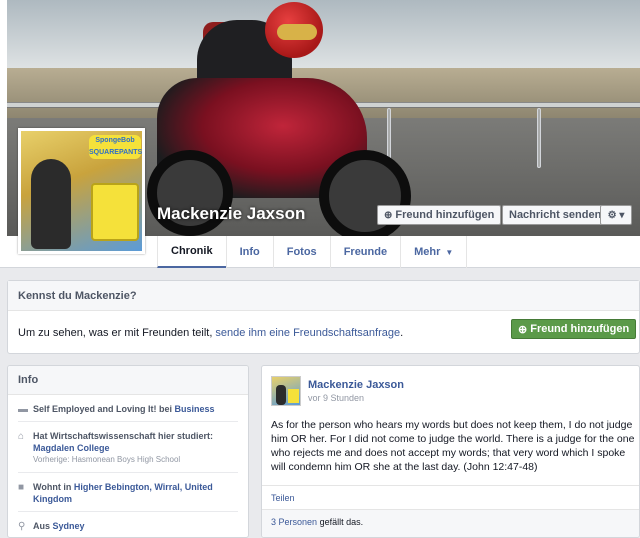  I want to click on post-likes: 3 Personen gefällt das., so click(450, 523).